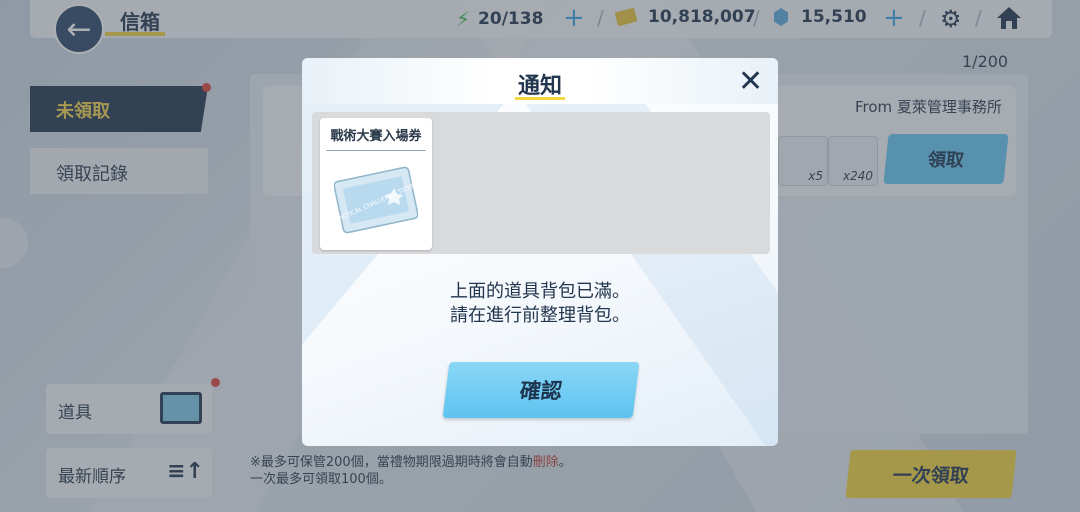 The height and width of the screenshot is (512, 1080). What do you see at coordinates (376, 150) in the screenshot?
I see `divider` at bounding box center [376, 150].